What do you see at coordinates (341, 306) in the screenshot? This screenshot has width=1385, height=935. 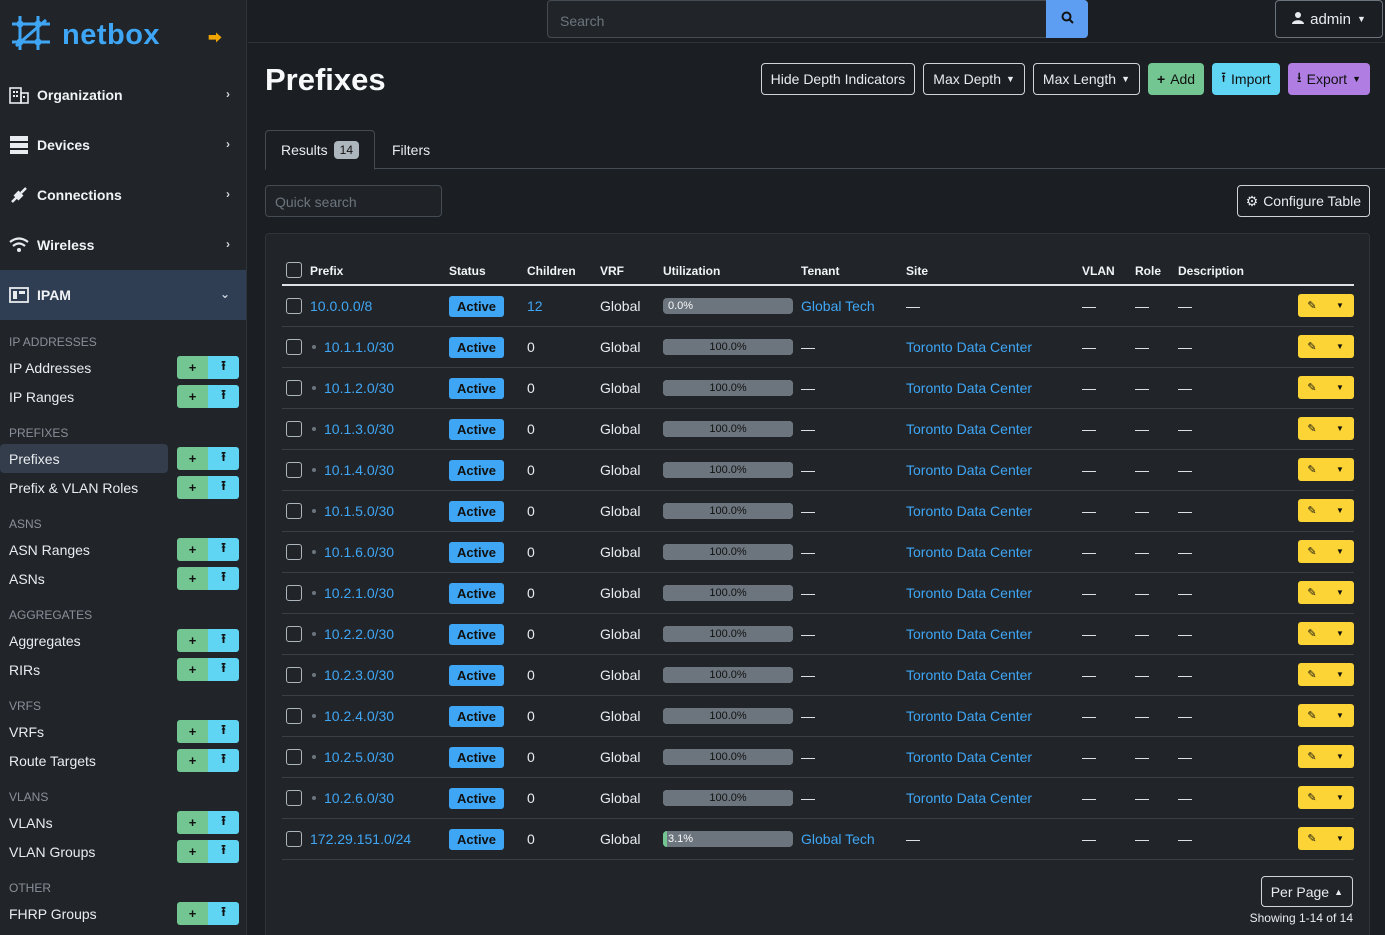 I see `prefix-link: 10.0.0.0/8` at bounding box center [341, 306].